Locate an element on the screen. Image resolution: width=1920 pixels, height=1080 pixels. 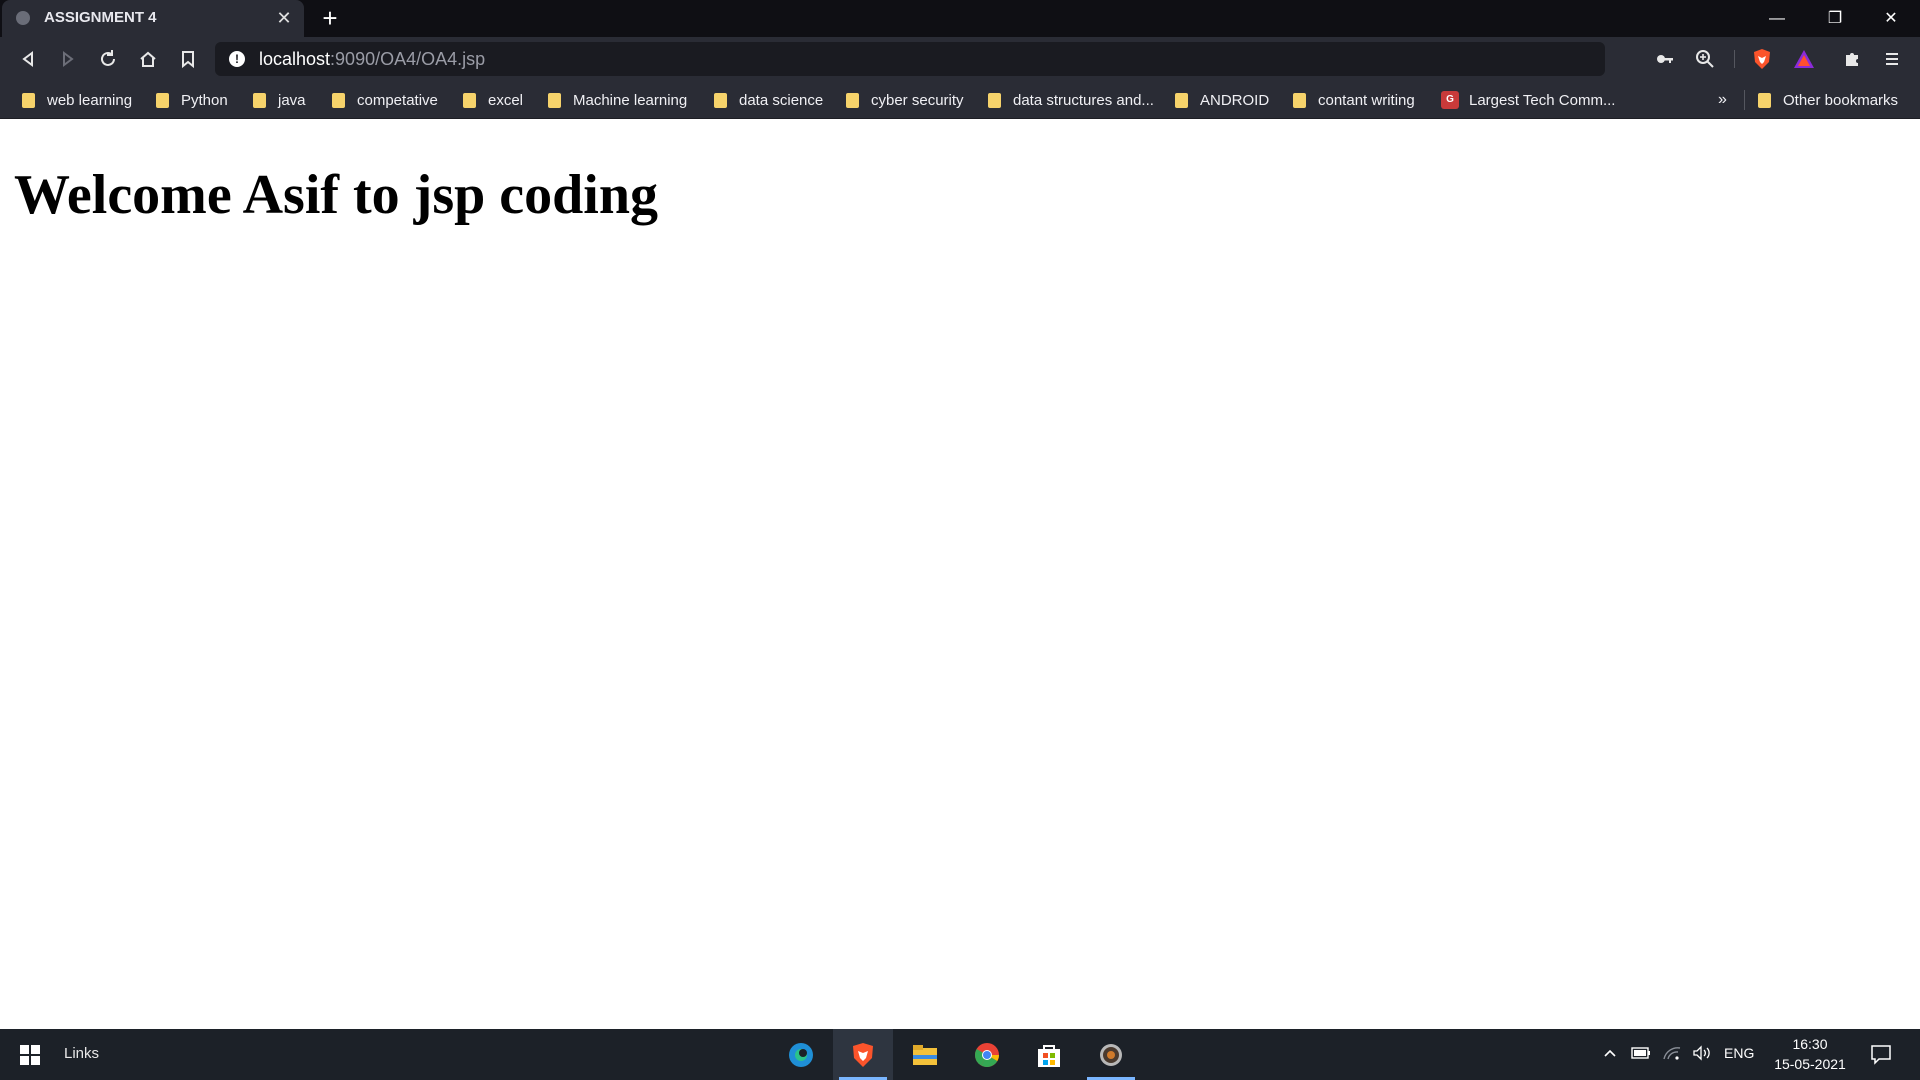
store-icon is located at coordinates (1049, 1056).